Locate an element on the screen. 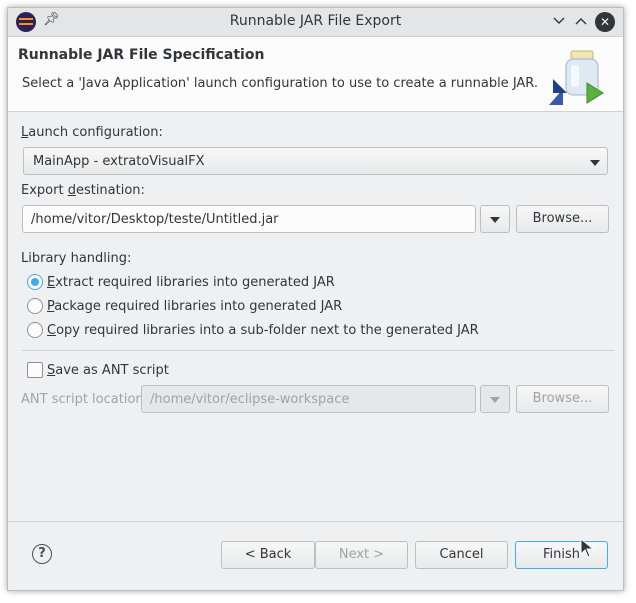  chevron-up-icon is located at coordinates (581, 21).